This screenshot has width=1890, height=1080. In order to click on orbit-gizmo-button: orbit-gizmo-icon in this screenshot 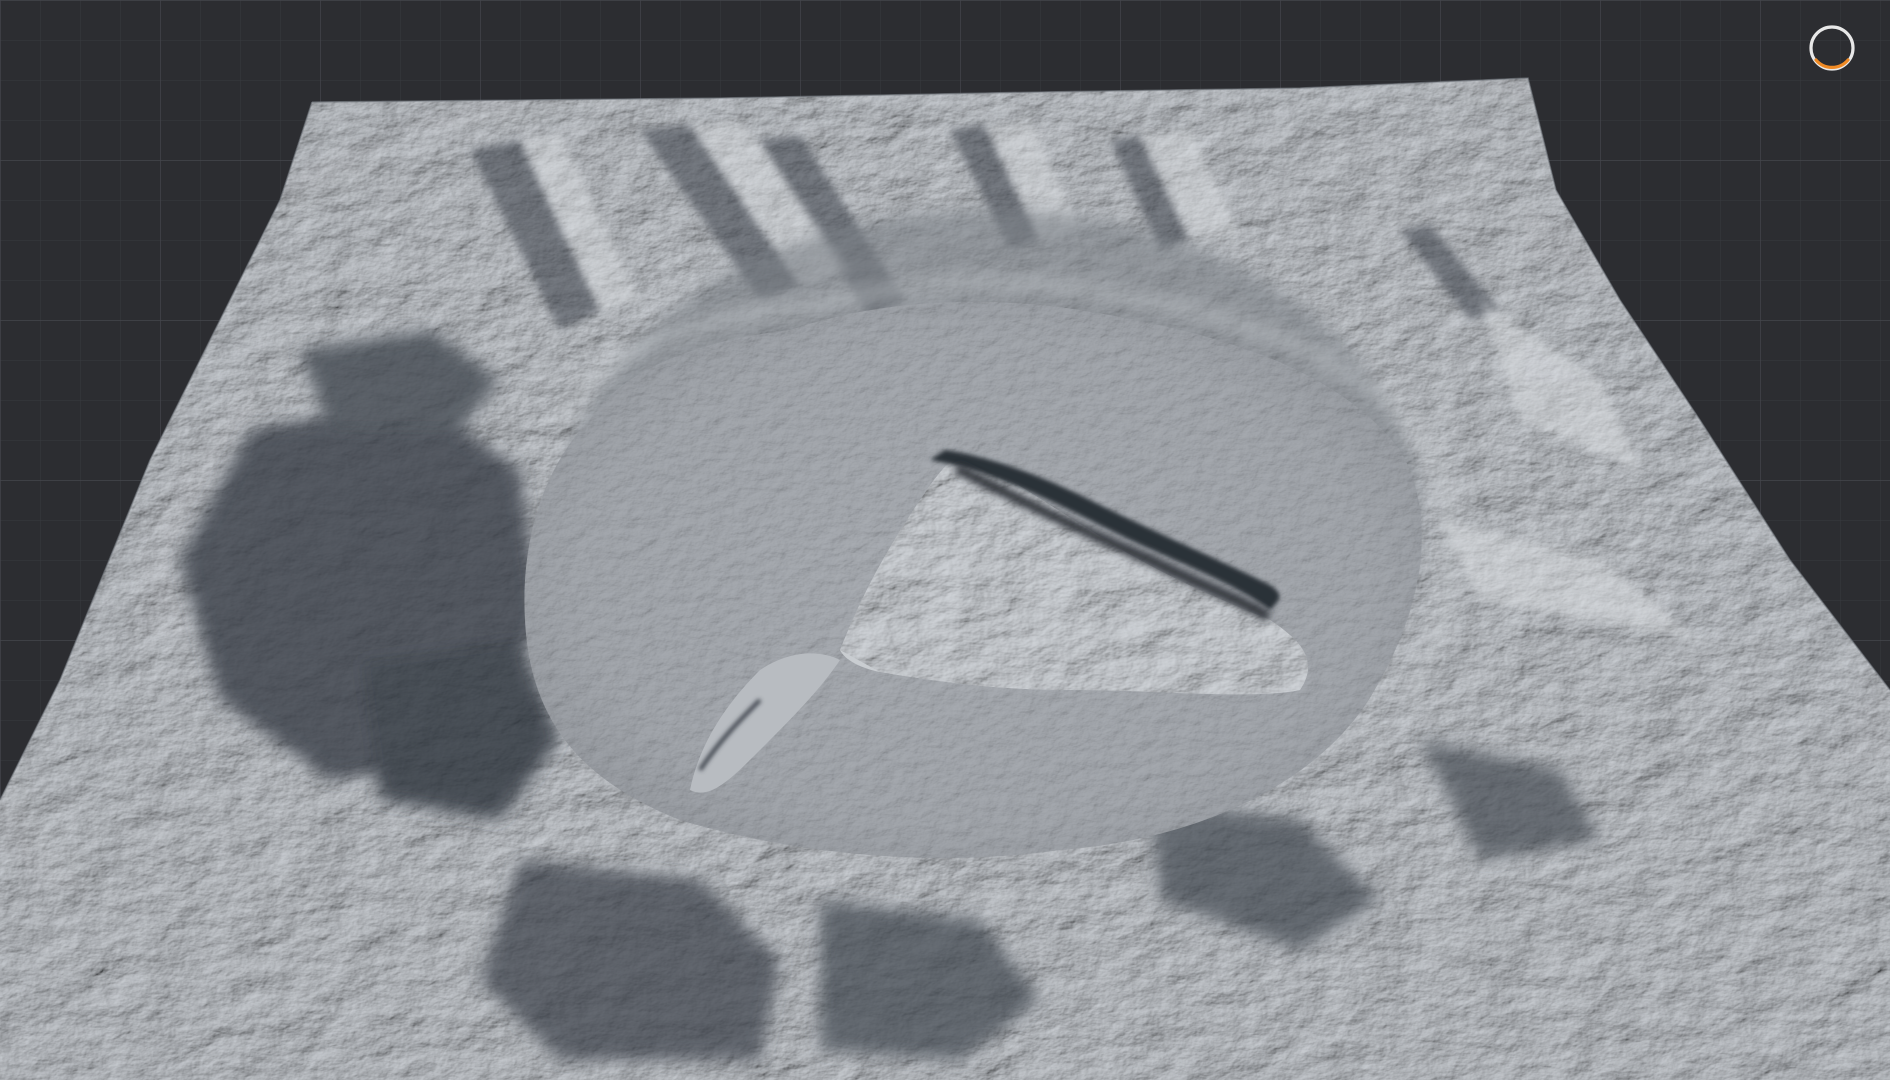, I will do `click(1832, 48)`.